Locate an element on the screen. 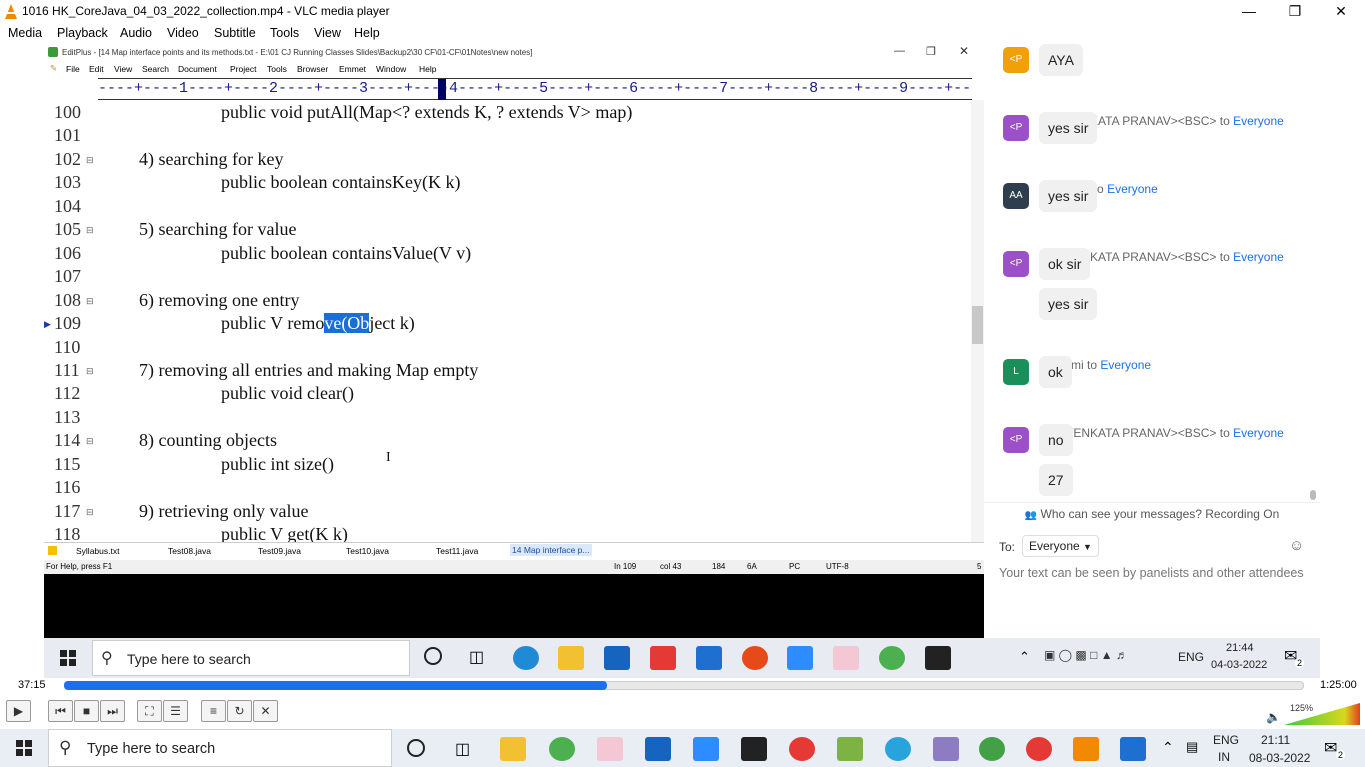 The image size is (1365, 767). outer-zoom-icon is located at coordinates (706, 749).